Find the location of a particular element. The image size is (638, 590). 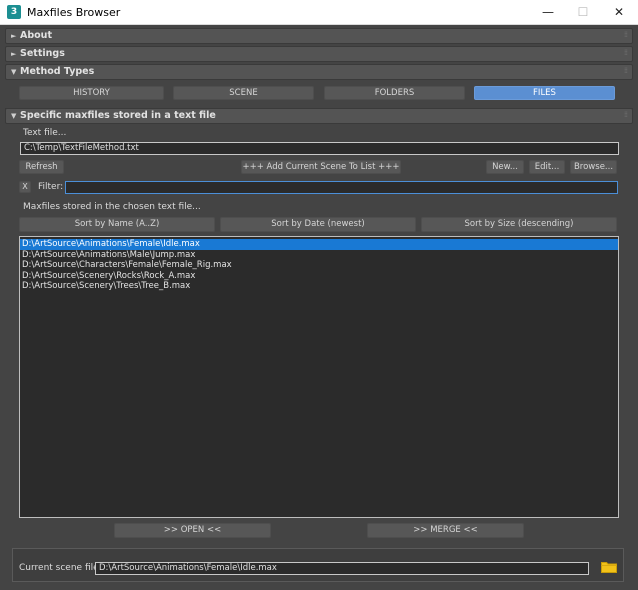

close-button: ✕ is located at coordinates (619, 12).